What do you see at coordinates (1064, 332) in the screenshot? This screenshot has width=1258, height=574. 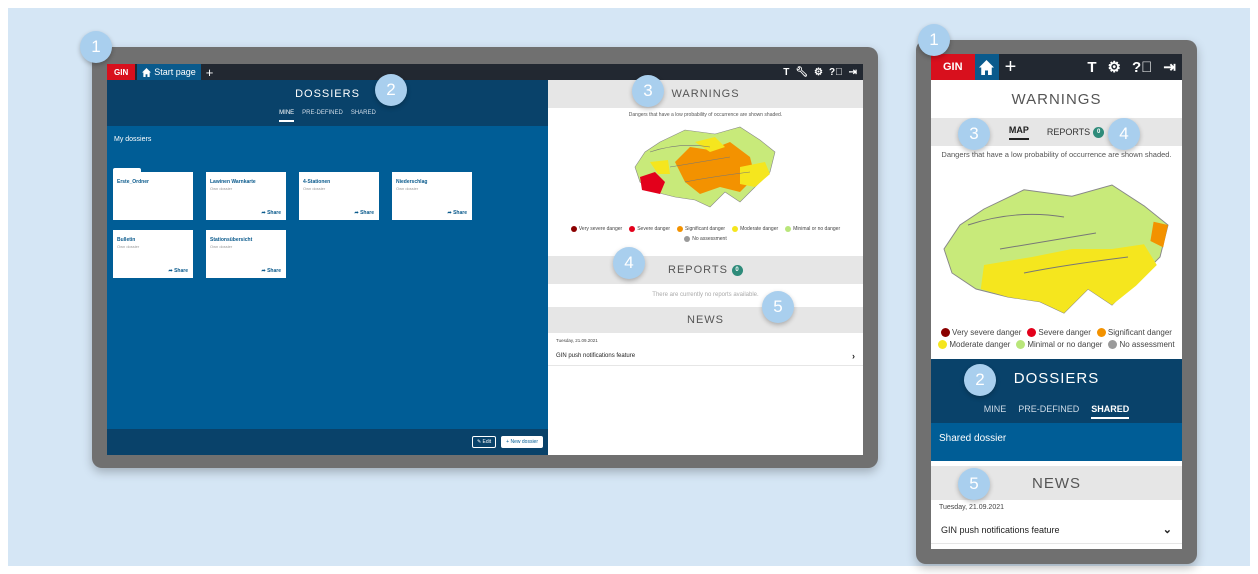 I see `legend-label: Severe danger` at bounding box center [1064, 332].